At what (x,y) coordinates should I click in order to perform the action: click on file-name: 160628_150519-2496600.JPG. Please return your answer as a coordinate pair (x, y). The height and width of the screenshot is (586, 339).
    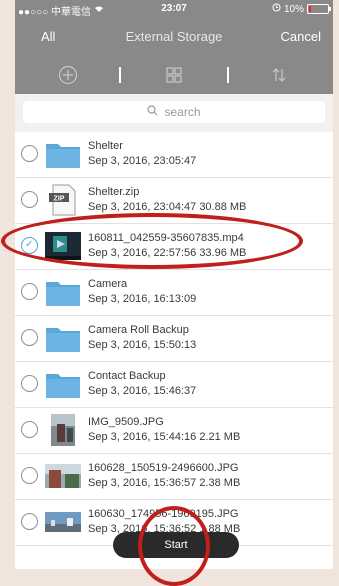
    Looking at the image, I should click on (163, 468).